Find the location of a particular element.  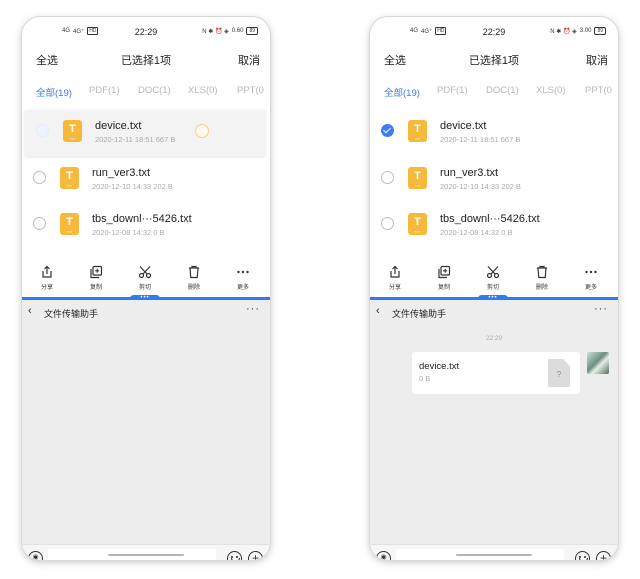

file-name: device.txt is located at coordinates (118, 126).